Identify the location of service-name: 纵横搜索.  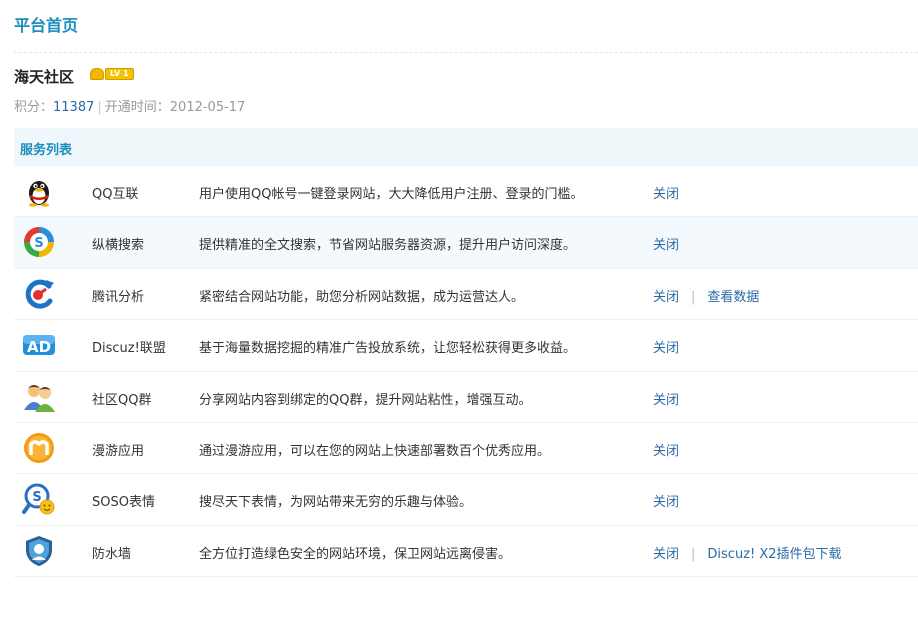
(118, 246).